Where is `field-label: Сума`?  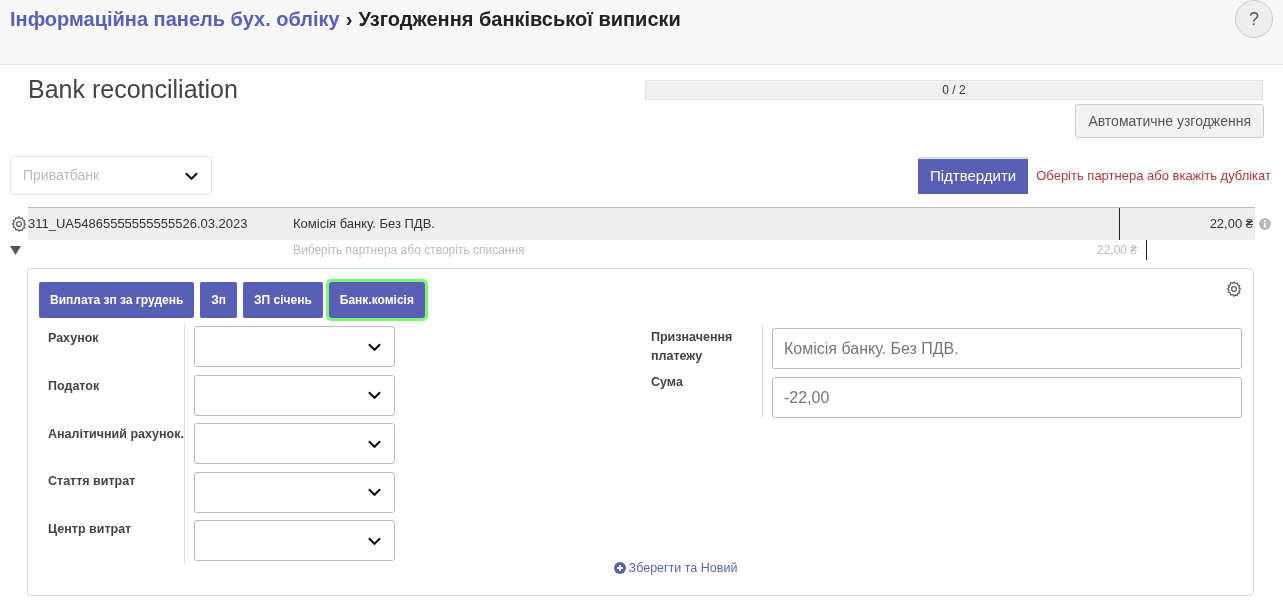
field-label: Сума is located at coordinates (667, 382).